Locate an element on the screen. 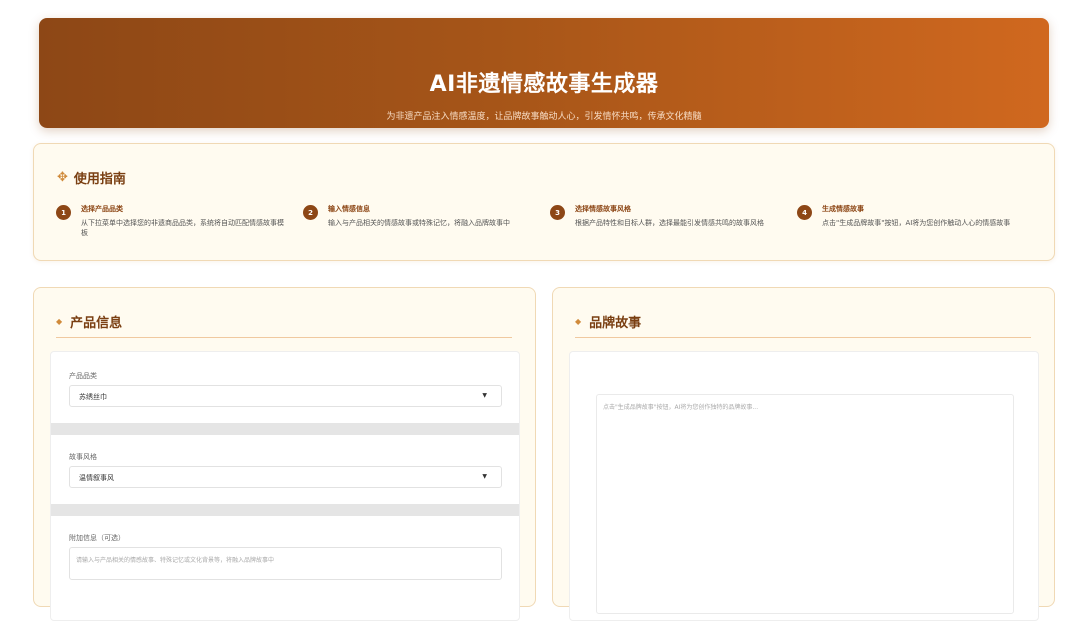 The image size is (1080, 621). sparkle-icon: ✥ is located at coordinates (62, 177).